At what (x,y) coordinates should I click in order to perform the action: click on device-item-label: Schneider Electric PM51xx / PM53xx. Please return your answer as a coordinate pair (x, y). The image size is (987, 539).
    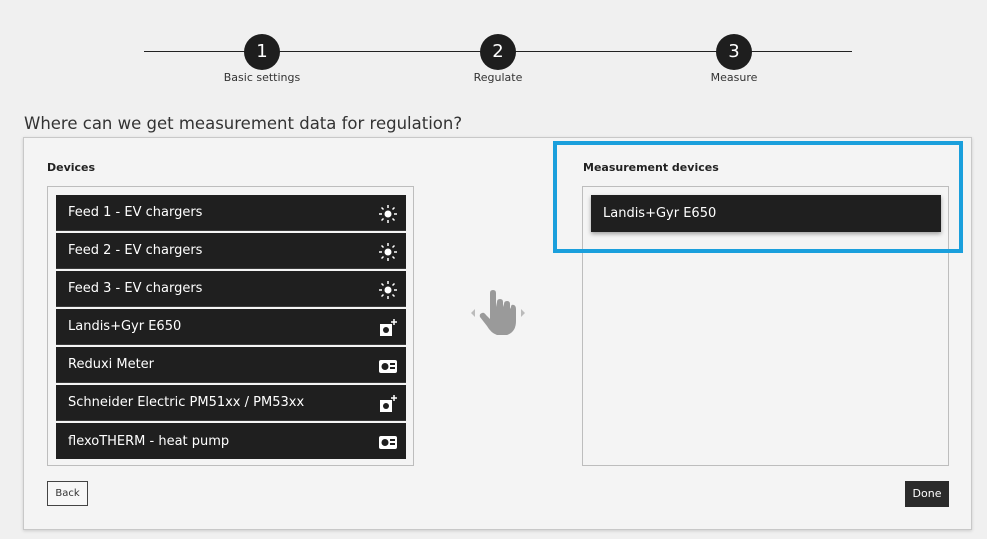
    Looking at the image, I should click on (186, 402).